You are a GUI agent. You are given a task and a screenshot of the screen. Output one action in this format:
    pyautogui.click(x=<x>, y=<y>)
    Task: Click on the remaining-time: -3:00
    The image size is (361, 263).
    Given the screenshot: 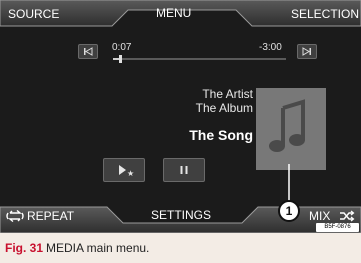 What is the action you would take?
    pyautogui.click(x=270, y=47)
    